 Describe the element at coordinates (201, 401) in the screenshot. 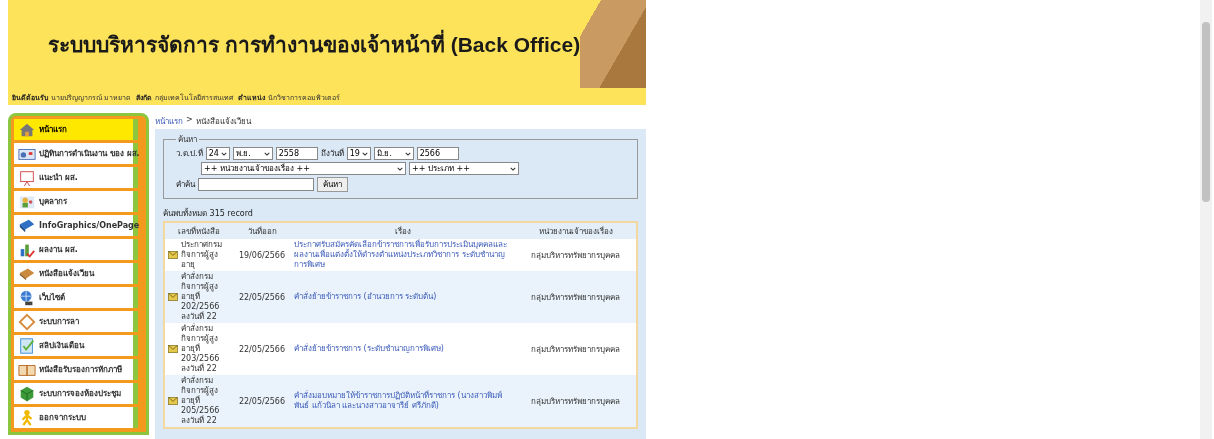

I see `document-number: คำสั่งกรมกิจการผู้สูงอายุที่ 205/2566 ลงวันที่ 22` at that location.